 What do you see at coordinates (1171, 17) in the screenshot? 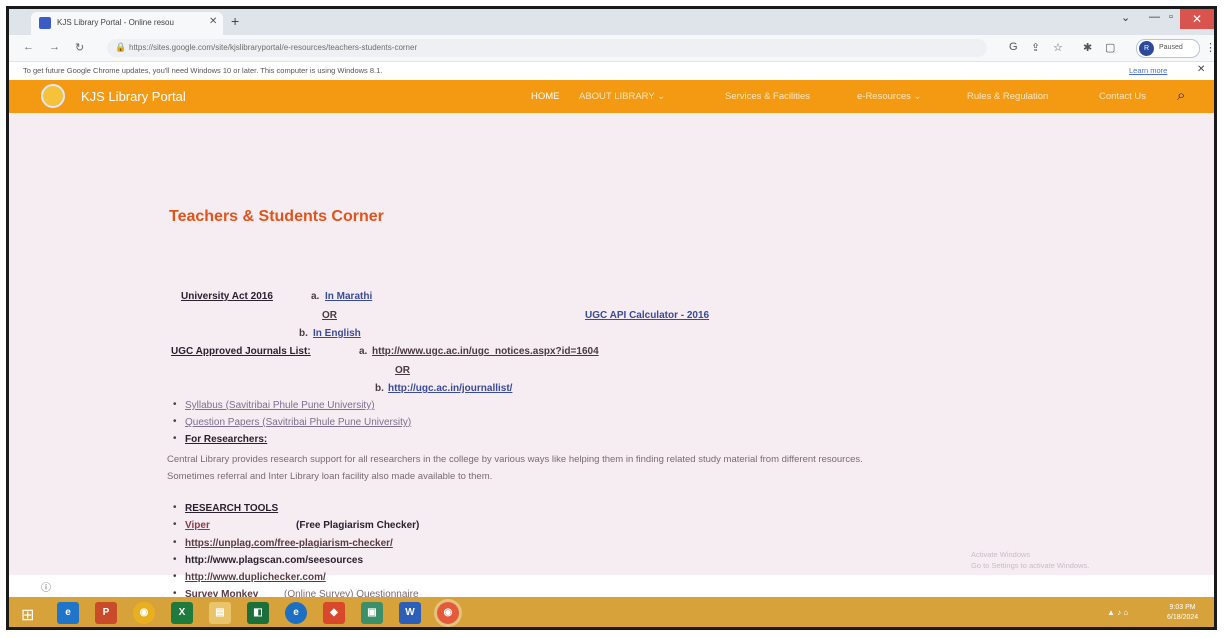
I see `maximize-icon: ▫` at bounding box center [1171, 17].